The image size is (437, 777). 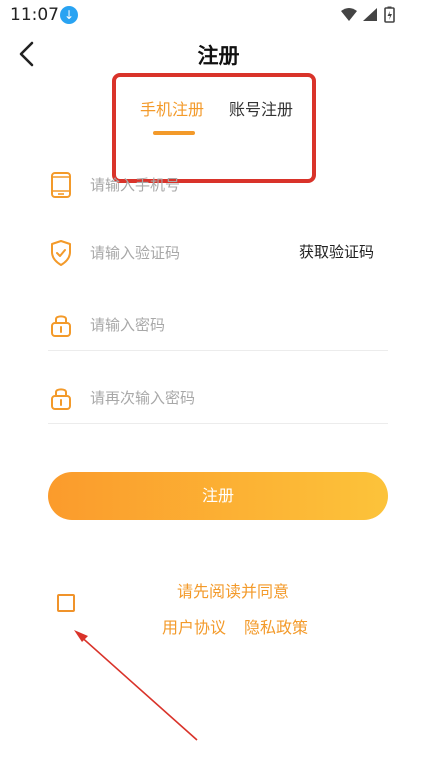 What do you see at coordinates (336, 251) in the screenshot?
I see `get-code-button: 获取验证码` at bounding box center [336, 251].